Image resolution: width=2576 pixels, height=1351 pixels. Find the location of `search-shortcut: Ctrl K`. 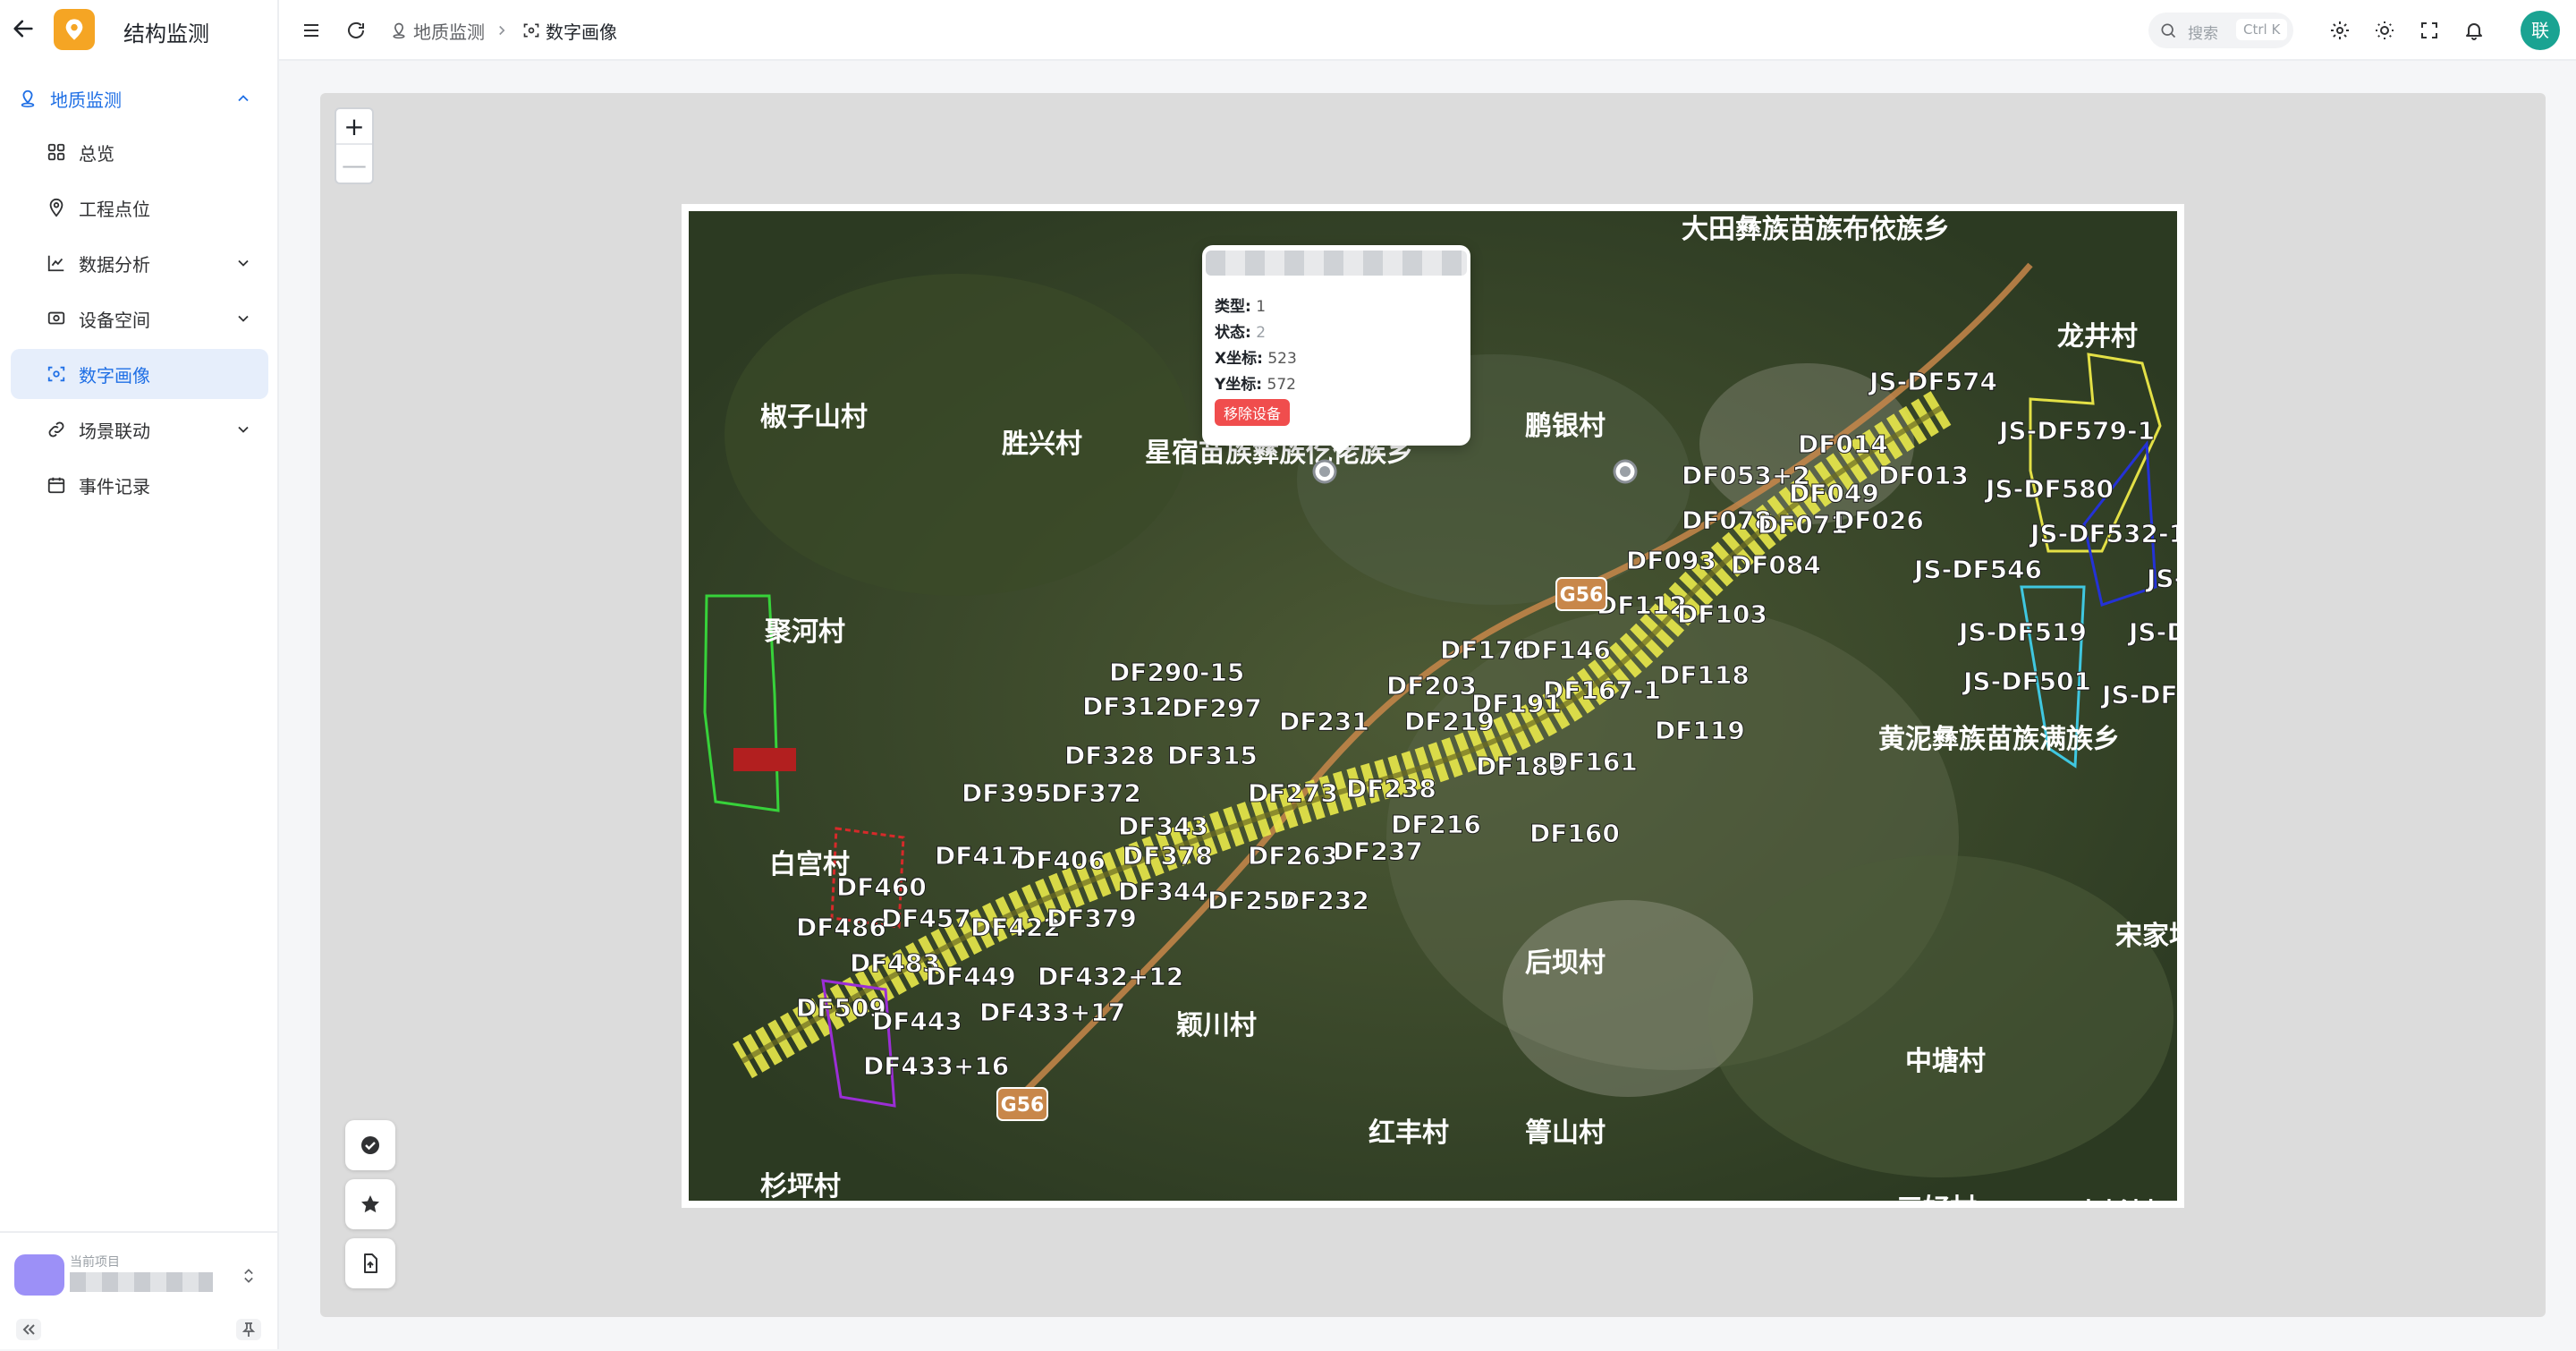

search-shortcut: Ctrl K is located at coordinates (2262, 29).